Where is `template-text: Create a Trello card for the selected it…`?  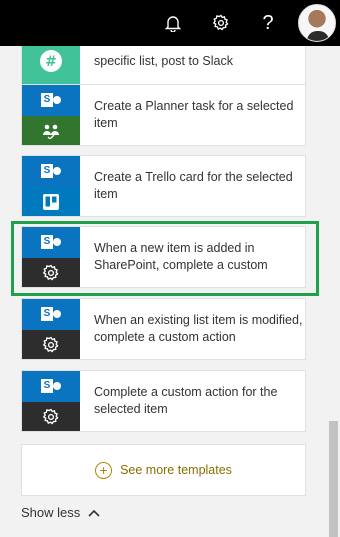
template-text: Create a Trello card for the selected it… is located at coordinates (193, 185).